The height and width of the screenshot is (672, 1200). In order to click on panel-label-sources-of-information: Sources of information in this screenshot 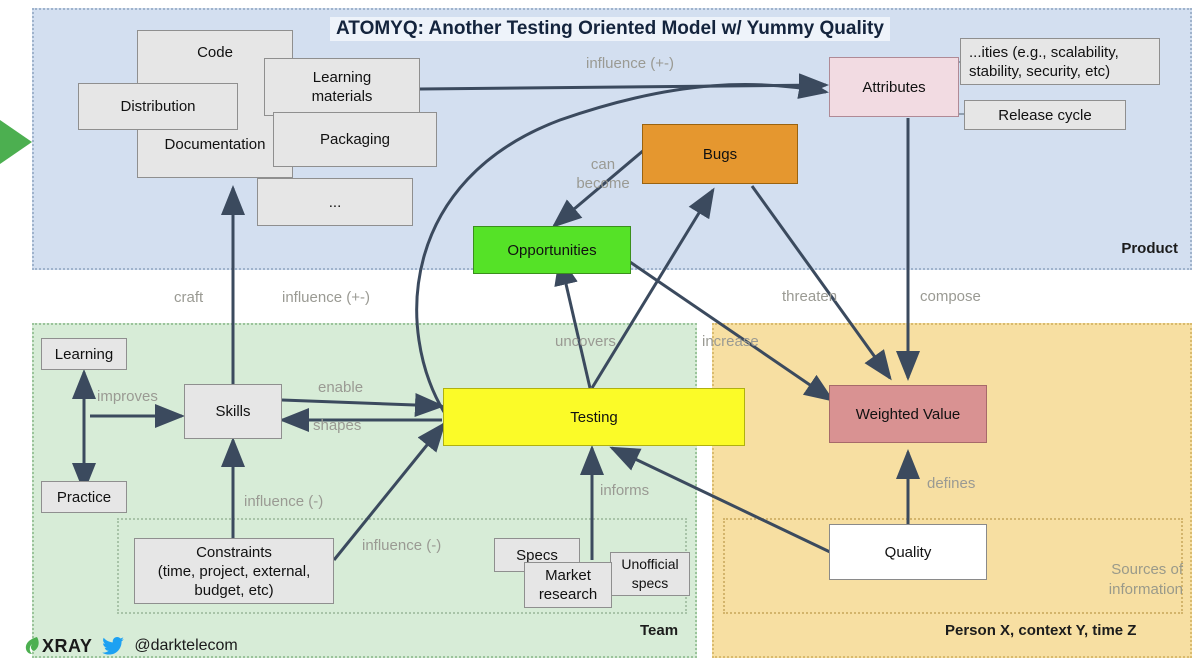, I will do `click(1145, 579)`.